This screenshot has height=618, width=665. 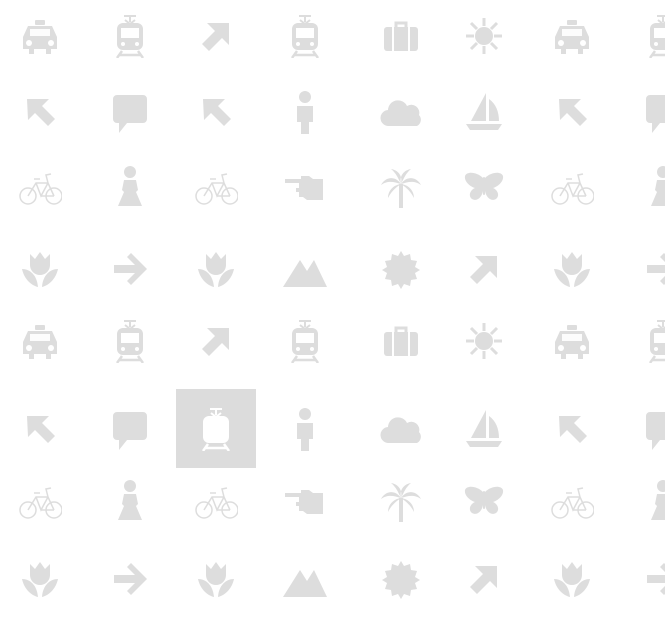 I want to click on cloud-icon, so click(x=400, y=429).